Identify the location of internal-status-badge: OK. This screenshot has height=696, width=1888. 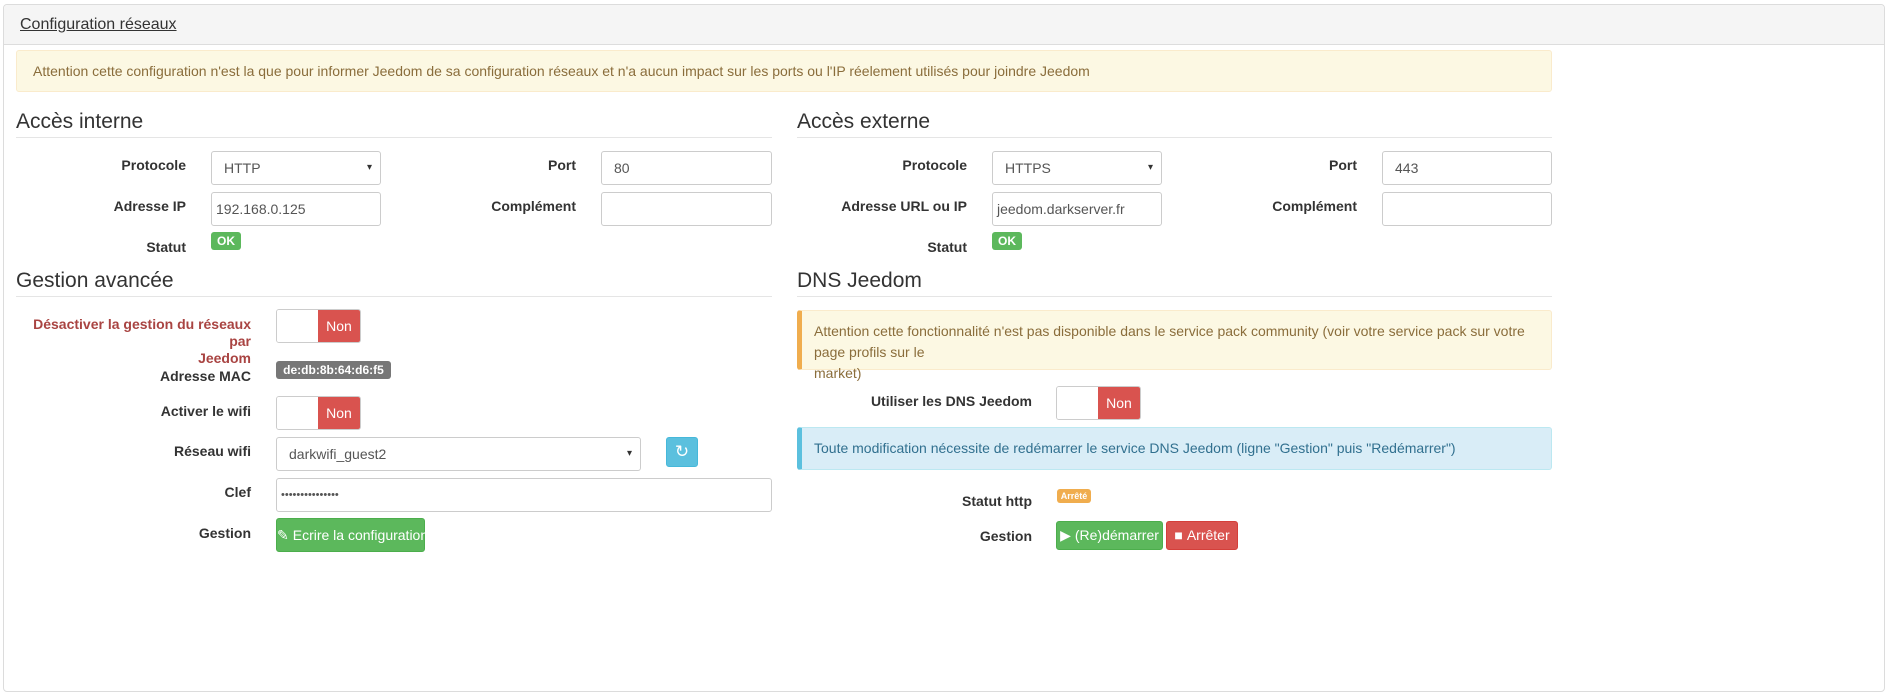
(226, 241).